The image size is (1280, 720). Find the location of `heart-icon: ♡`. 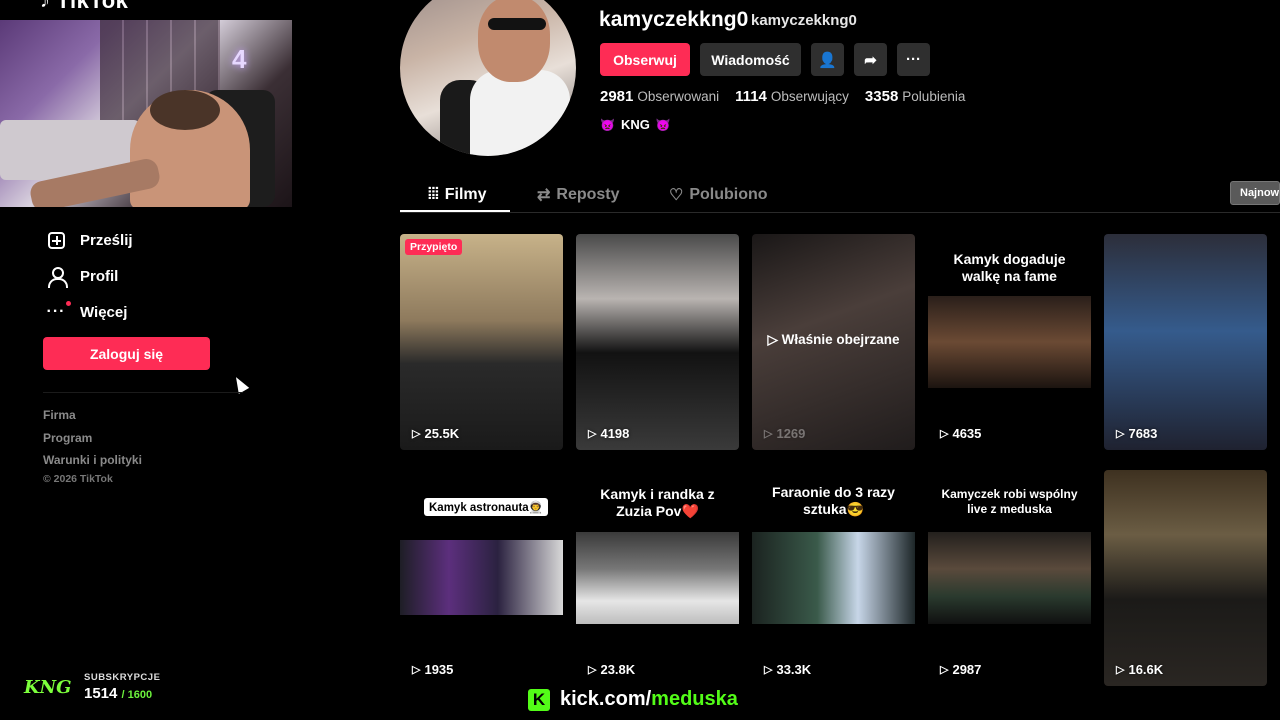

heart-icon: ♡ is located at coordinates (676, 195).